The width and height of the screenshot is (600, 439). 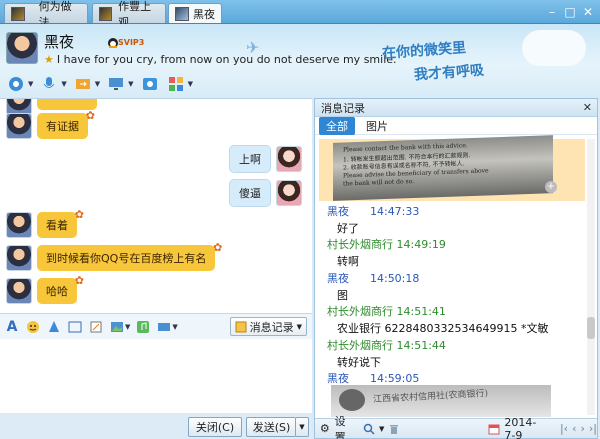 What do you see at coordinates (195, 13) in the screenshot?
I see `tab-chat-active: 黑夜` at bounding box center [195, 13].